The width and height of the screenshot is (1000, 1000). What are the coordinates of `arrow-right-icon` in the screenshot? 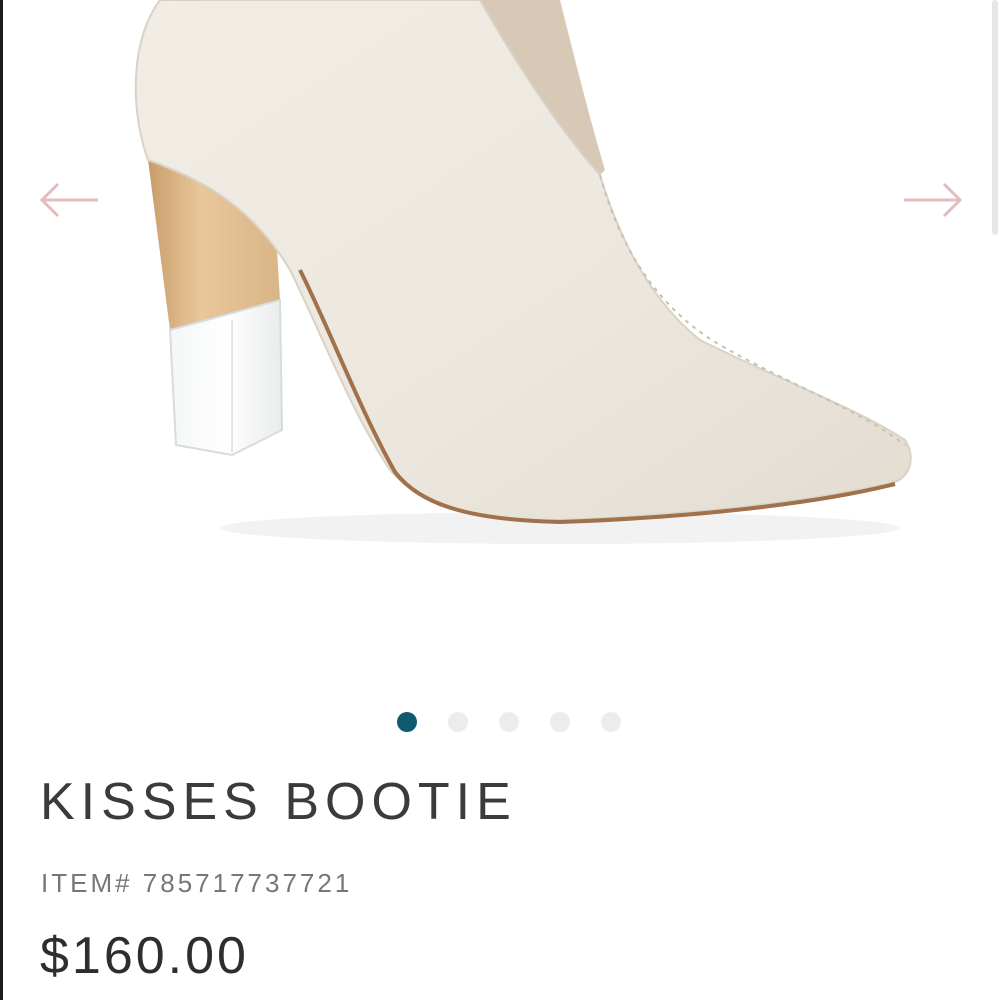 It's located at (932, 200).